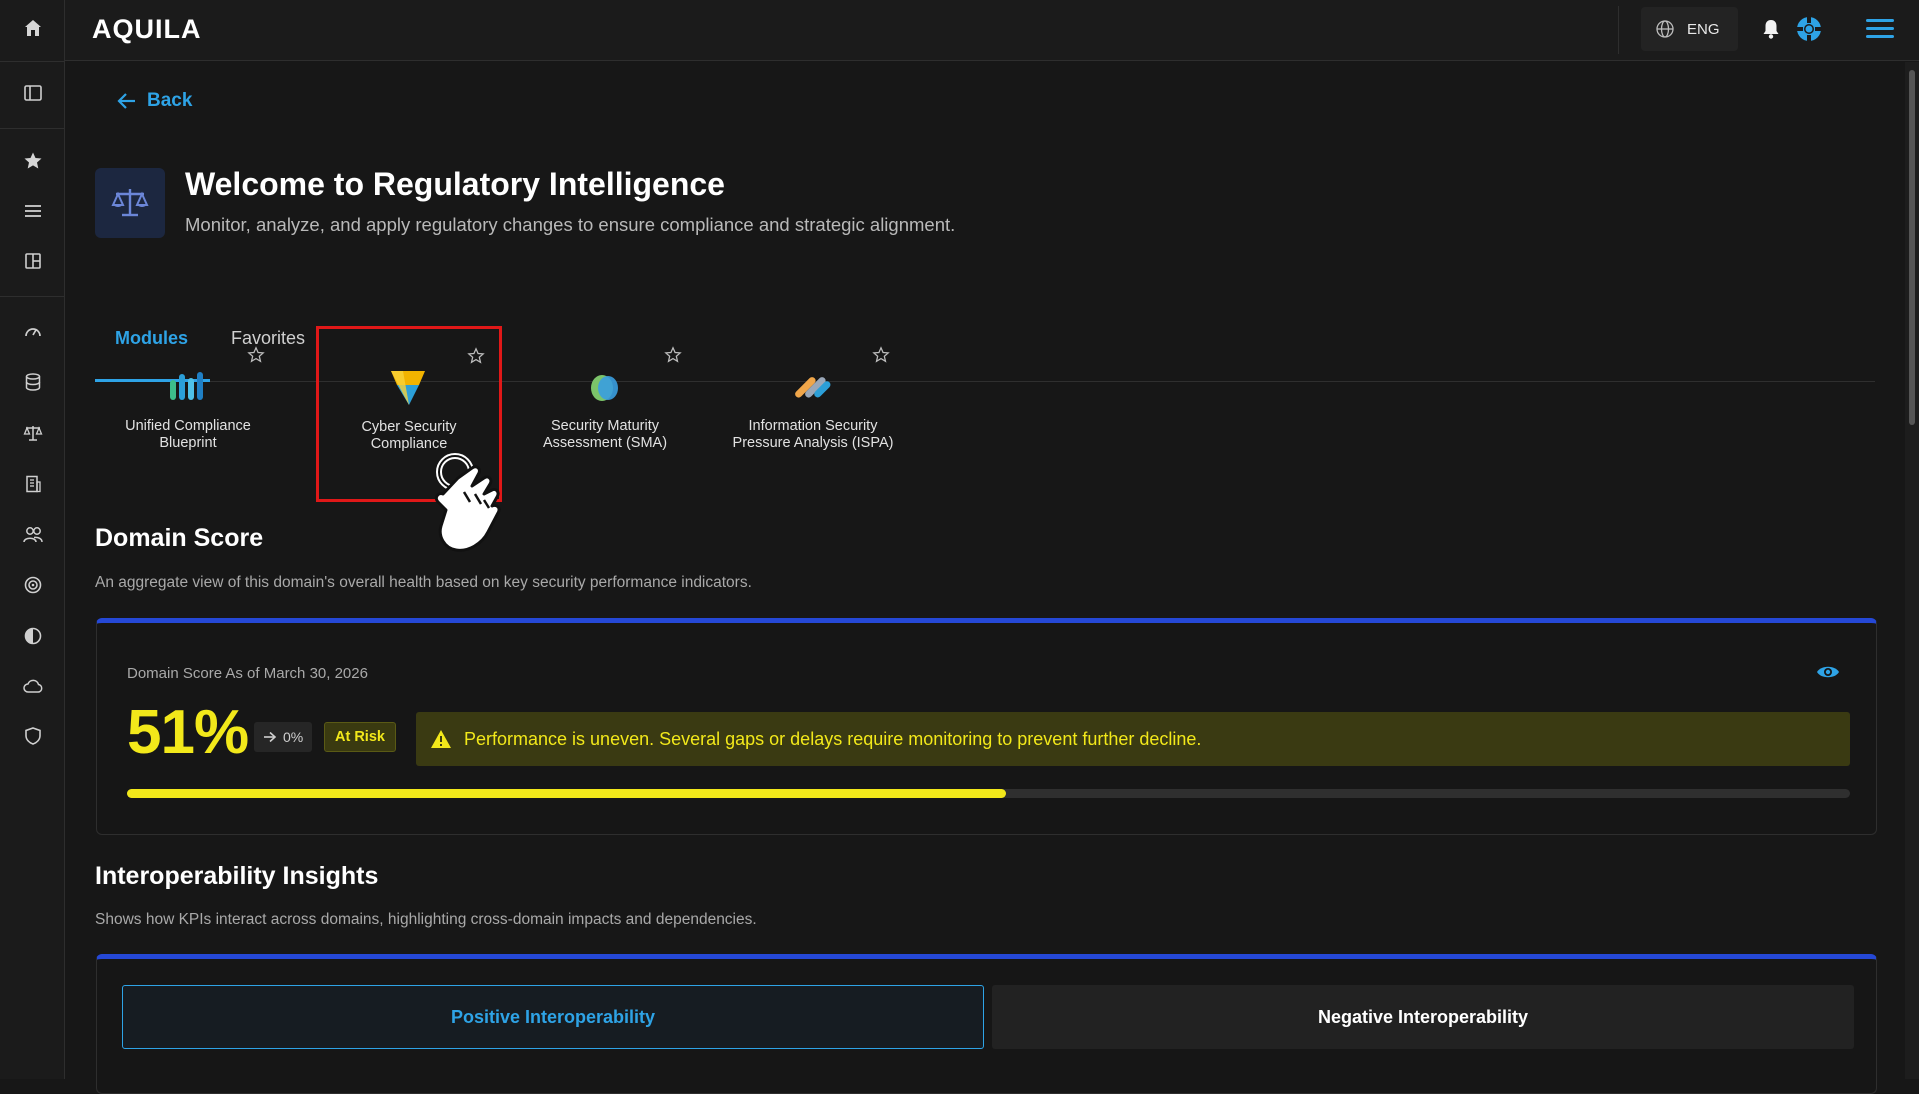 This screenshot has height=1094, width=1919. What do you see at coordinates (553, 1017) in the screenshot?
I see `tab-positive-interoperability: Positive Interoperability` at bounding box center [553, 1017].